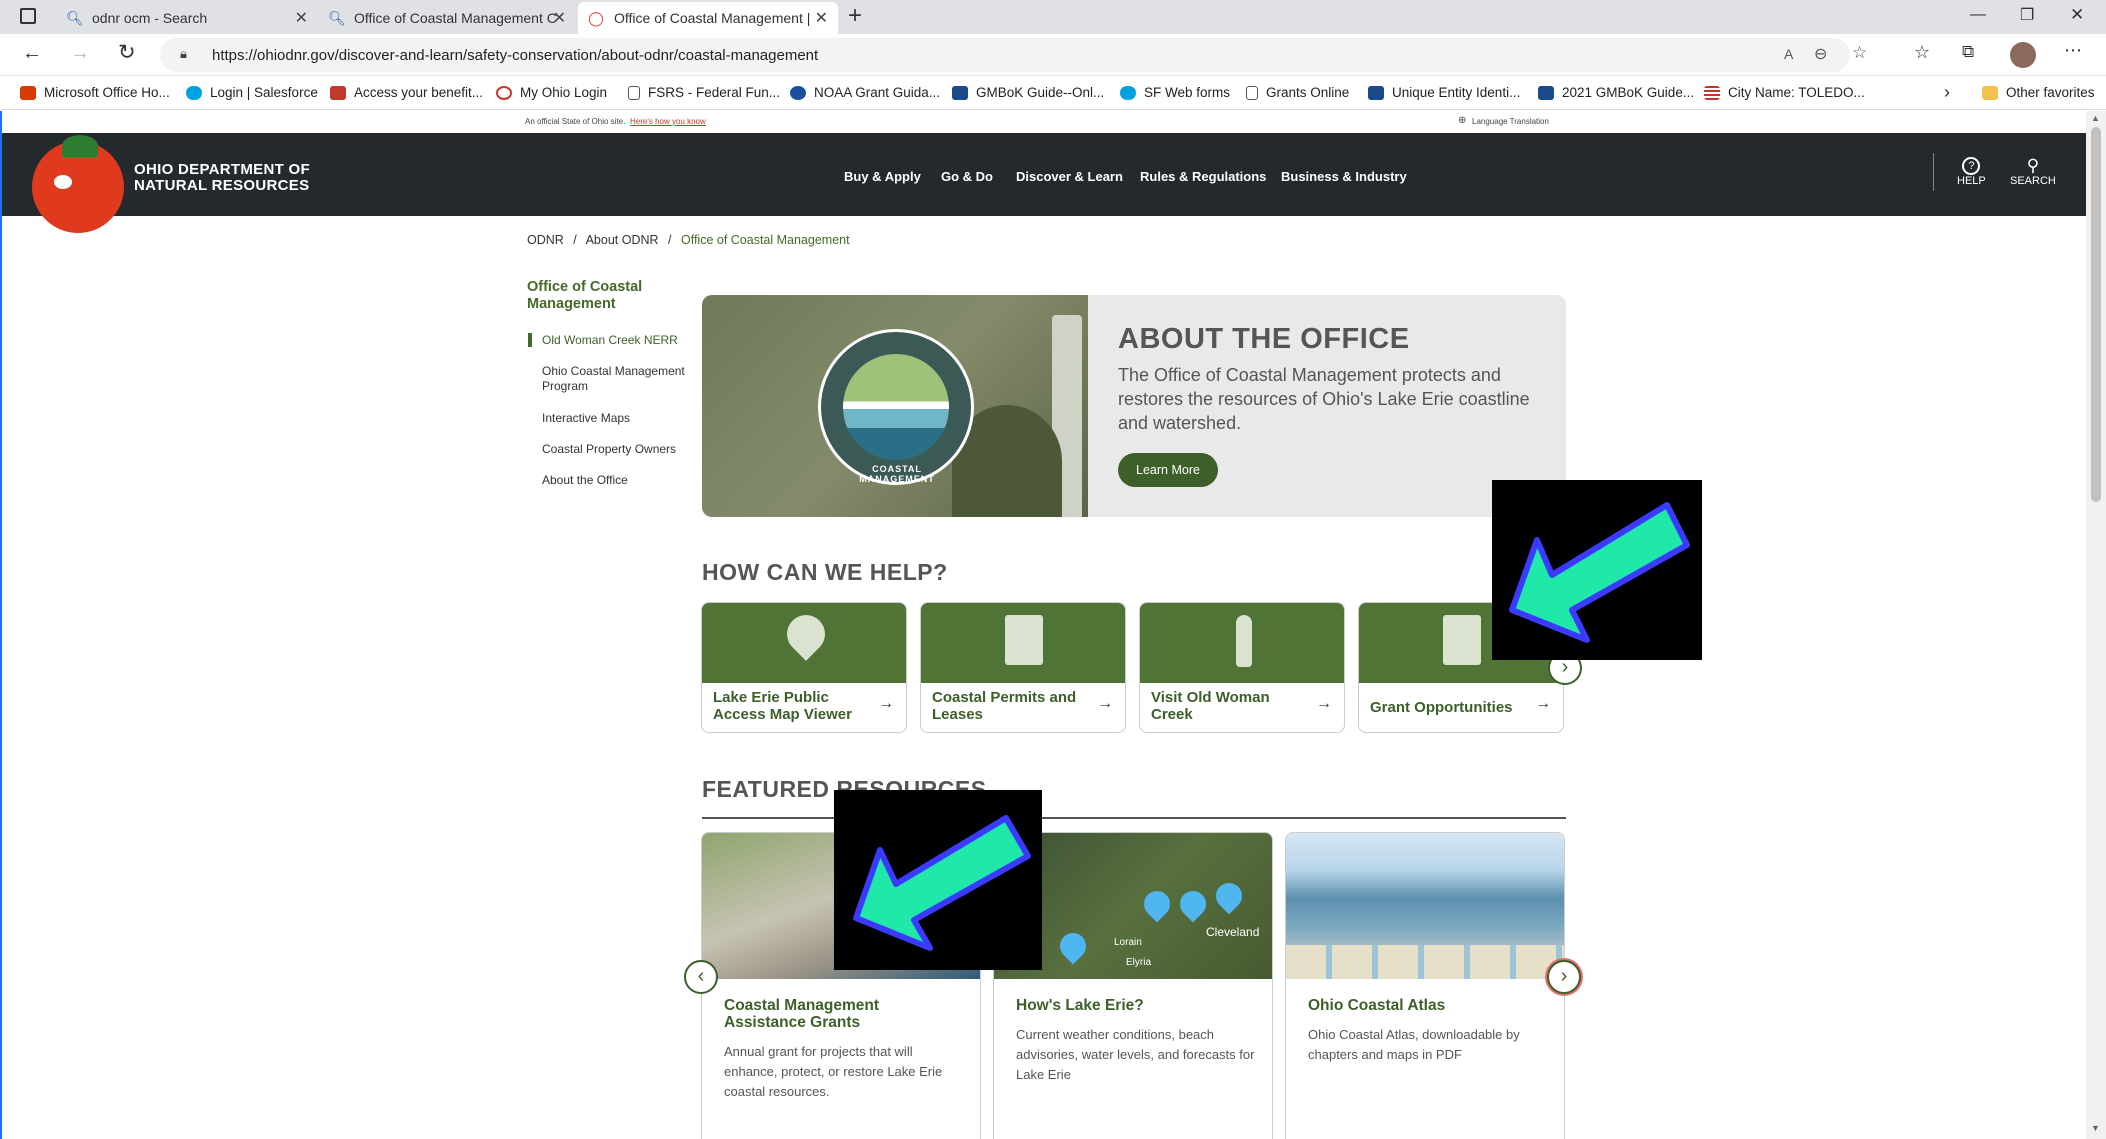 The height and width of the screenshot is (1139, 2106). I want to click on sidebar-item-old-woman-creek: Old Woman Creek NERR, so click(617, 340).